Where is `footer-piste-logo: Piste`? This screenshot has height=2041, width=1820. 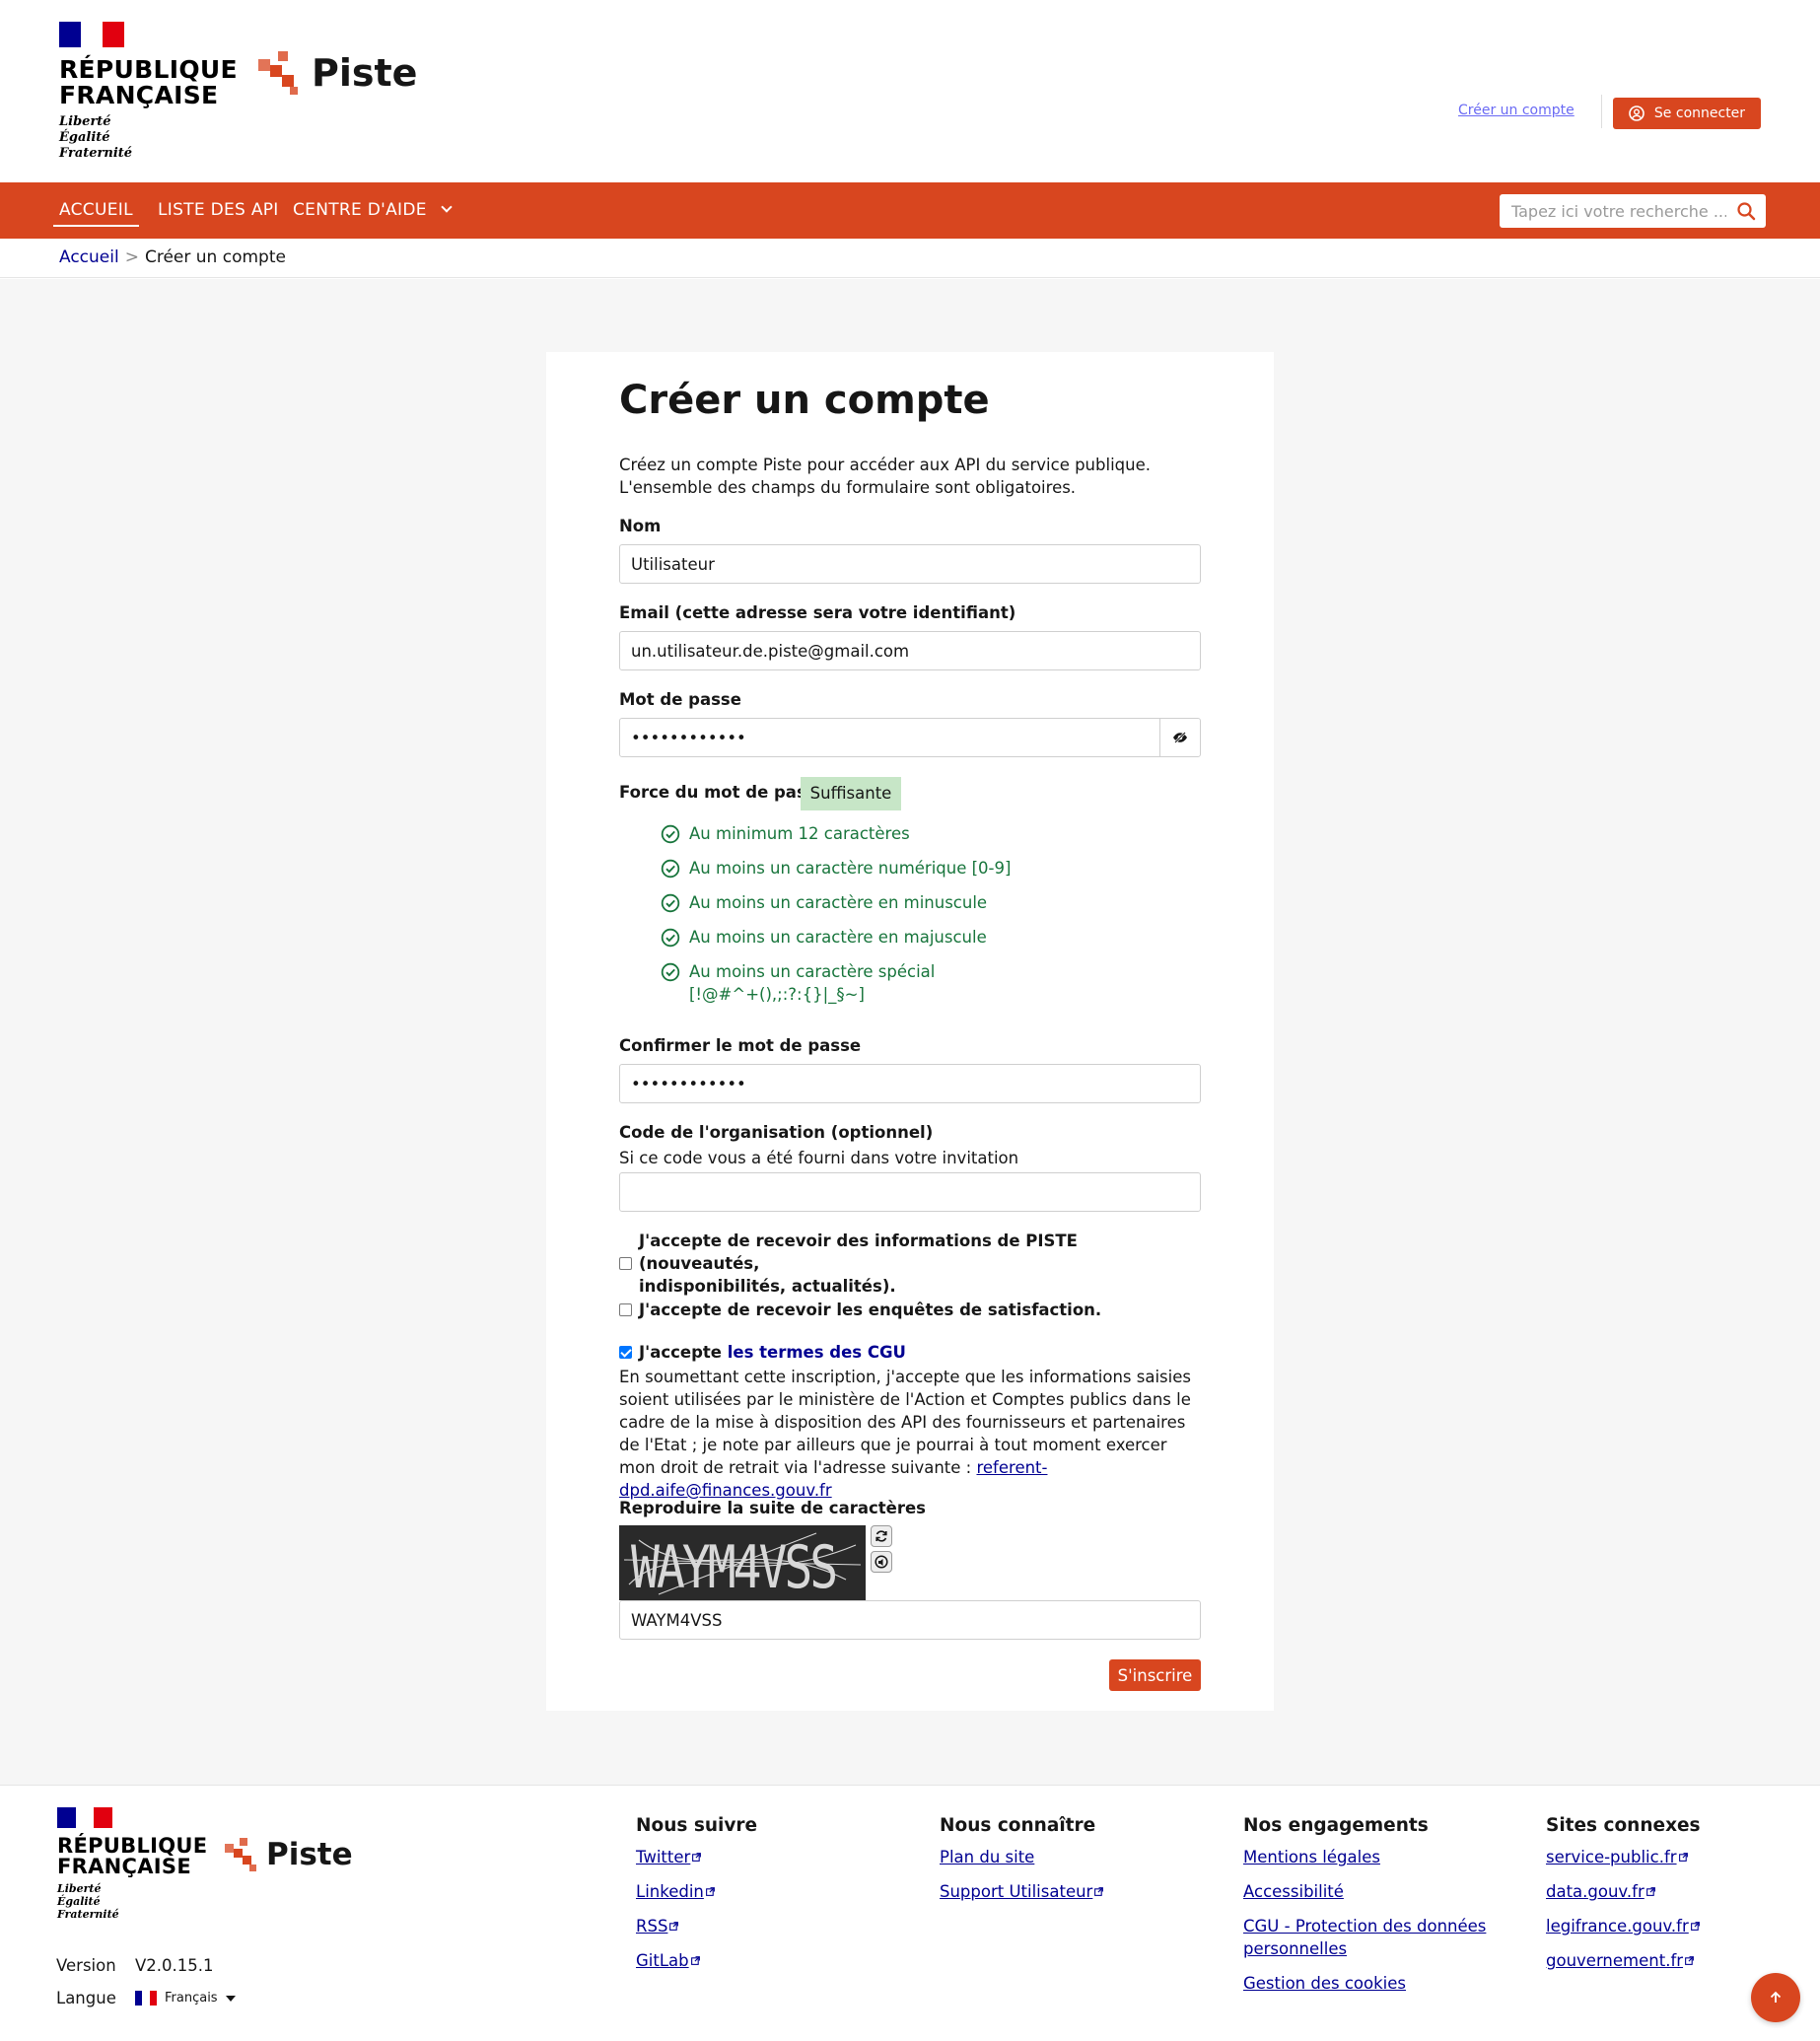 footer-piste-logo: Piste is located at coordinates (289, 1854).